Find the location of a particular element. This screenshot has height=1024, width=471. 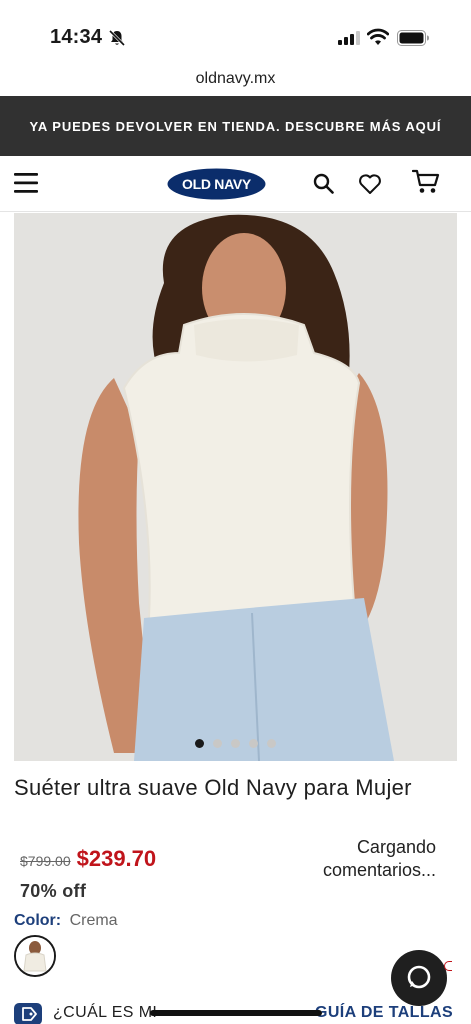

tag-icon is located at coordinates (28, 1013).